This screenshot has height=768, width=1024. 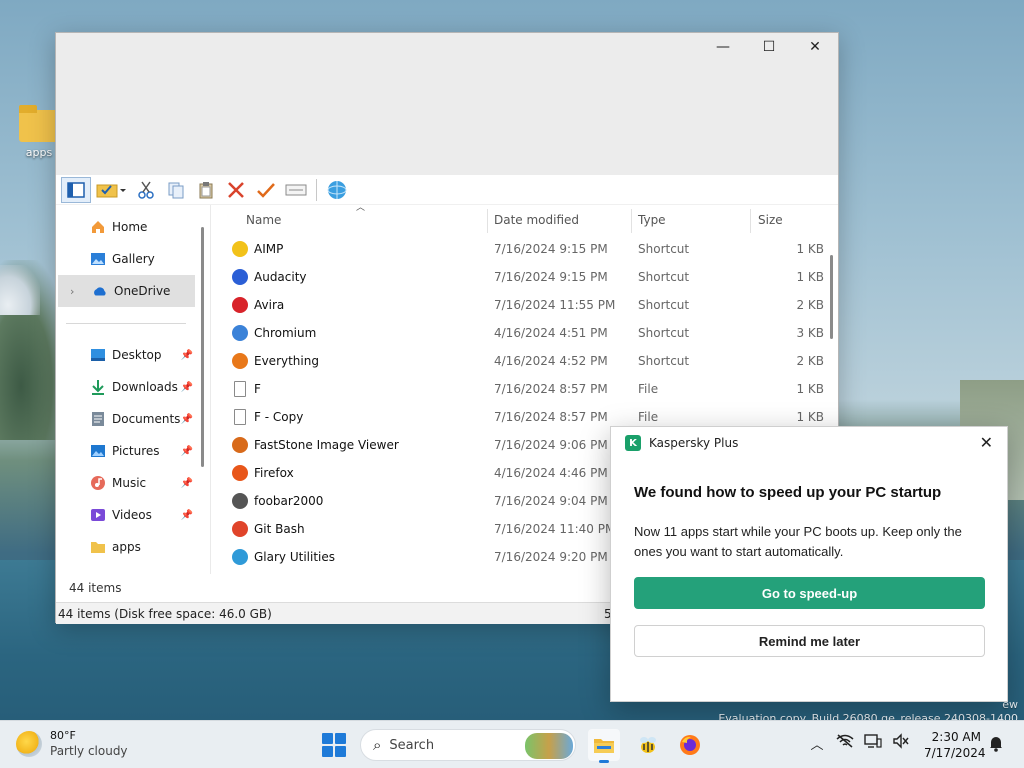 I want to click on select-all-icon, so click(x=111, y=190).